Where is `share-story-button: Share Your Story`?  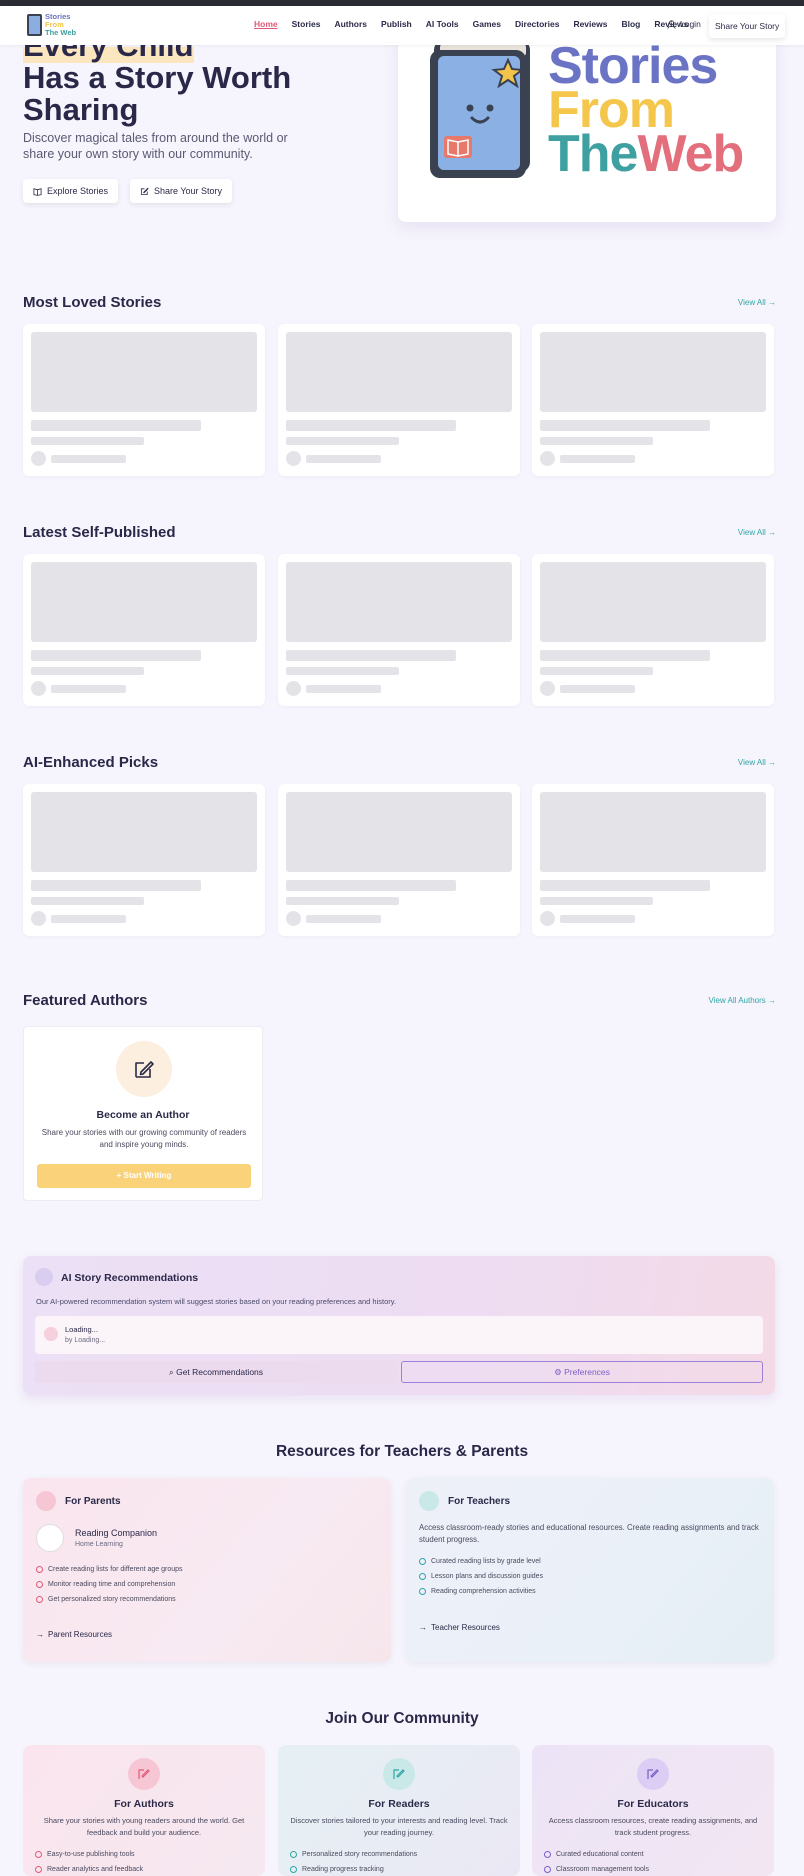 share-story-button: Share Your Story is located at coordinates (747, 26).